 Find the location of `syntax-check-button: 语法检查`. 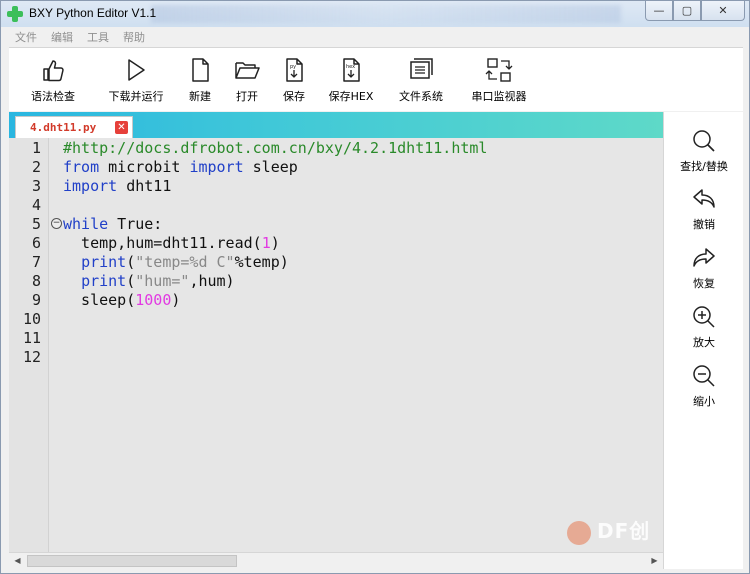

syntax-check-button: 语法检查 is located at coordinates (53, 80).